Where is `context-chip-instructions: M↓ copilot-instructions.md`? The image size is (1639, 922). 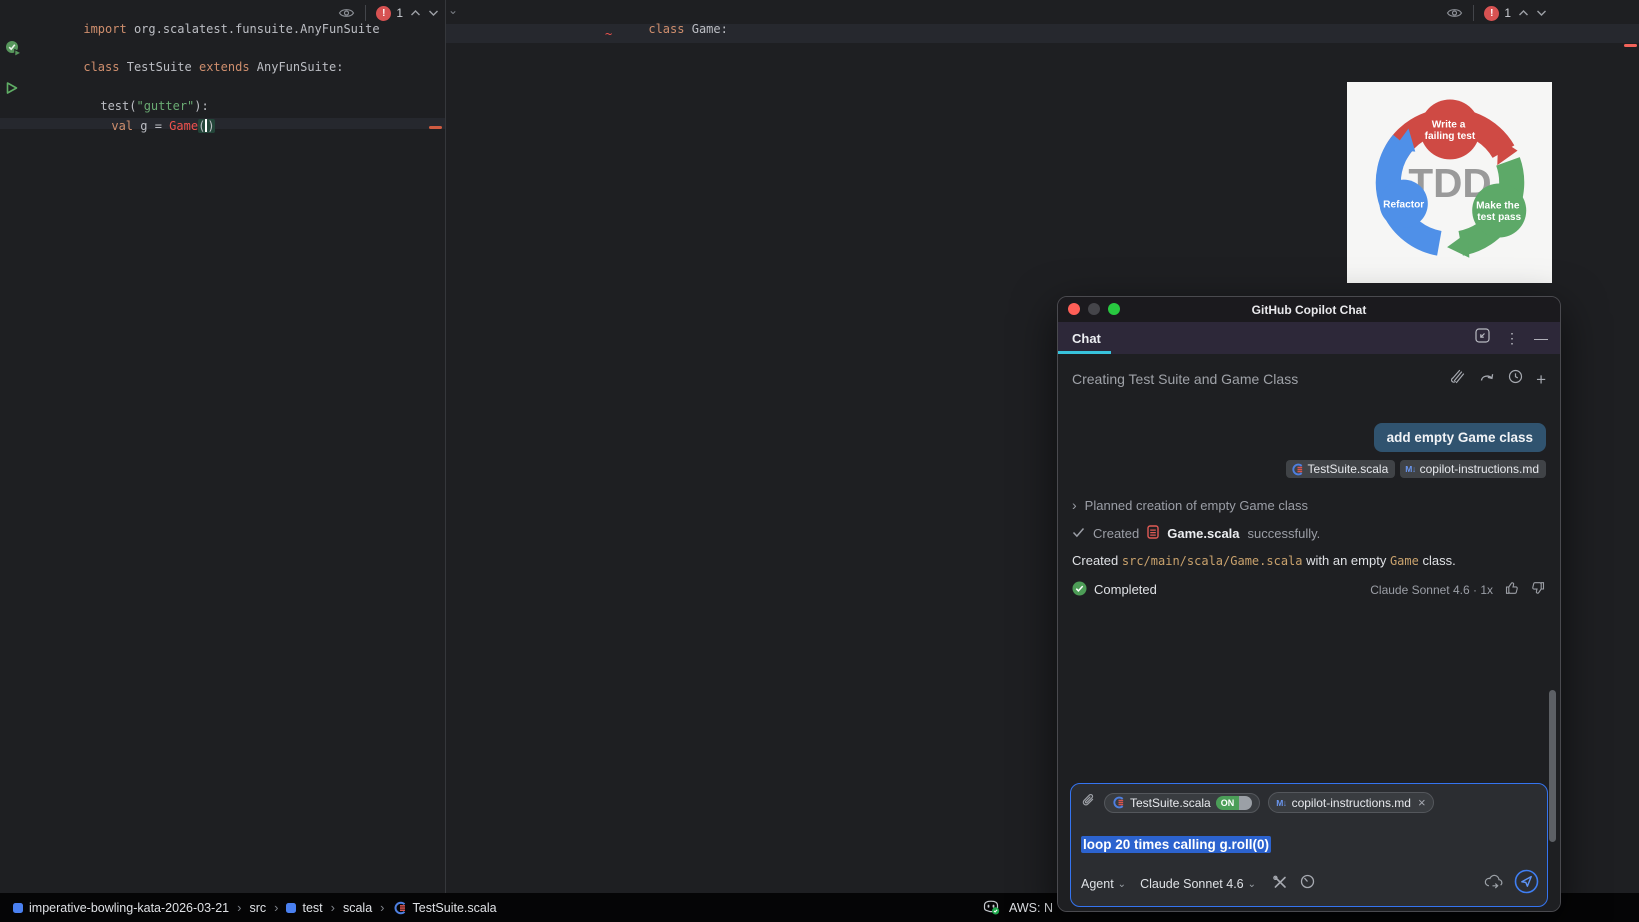
context-chip-instructions: M↓ copilot-instructions.md is located at coordinates (1473, 469).